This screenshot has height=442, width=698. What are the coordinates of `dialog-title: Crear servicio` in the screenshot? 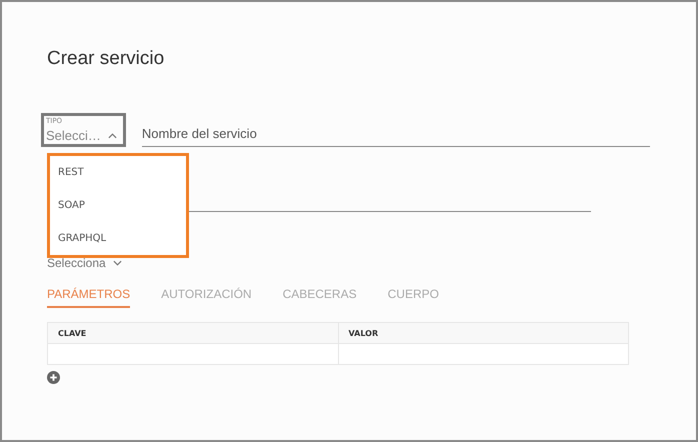 It's located at (106, 59).